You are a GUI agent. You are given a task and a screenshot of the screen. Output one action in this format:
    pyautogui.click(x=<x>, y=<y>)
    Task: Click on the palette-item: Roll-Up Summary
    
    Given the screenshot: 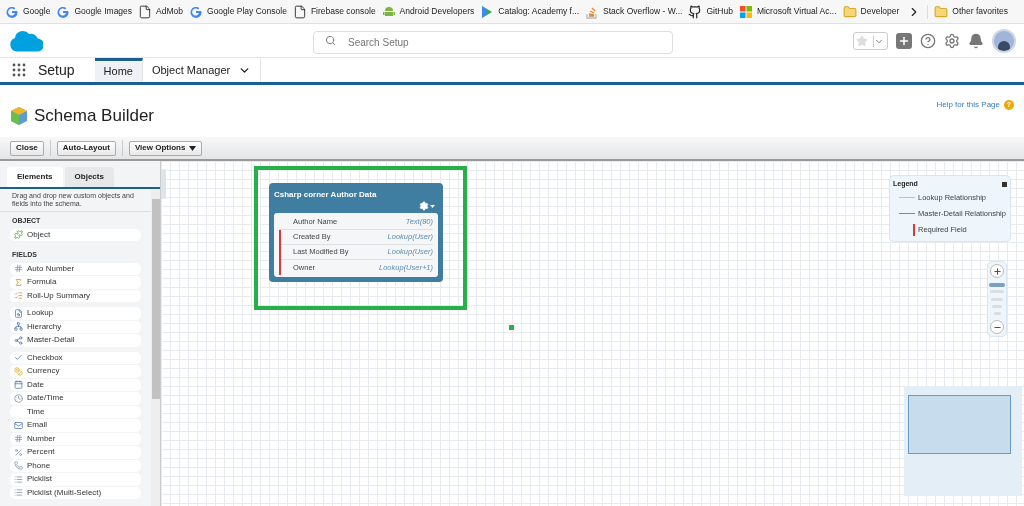 What is the action you would take?
    pyautogui.click(x=75, y=295)
    